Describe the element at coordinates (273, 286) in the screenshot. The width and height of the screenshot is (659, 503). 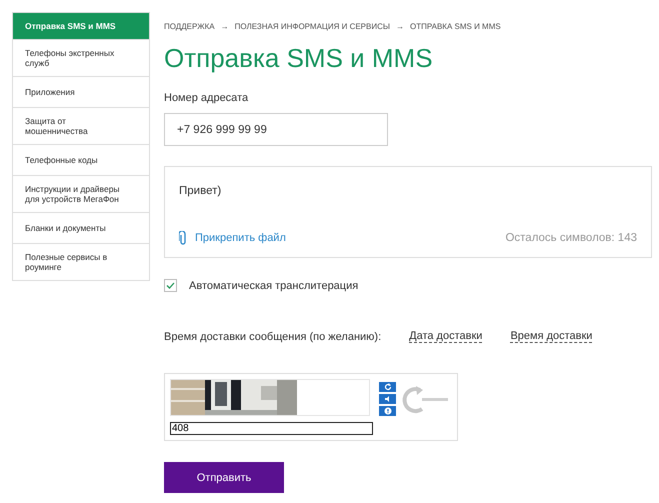
I see `checkbox-label: Автоматическая транслитерация` at that location.